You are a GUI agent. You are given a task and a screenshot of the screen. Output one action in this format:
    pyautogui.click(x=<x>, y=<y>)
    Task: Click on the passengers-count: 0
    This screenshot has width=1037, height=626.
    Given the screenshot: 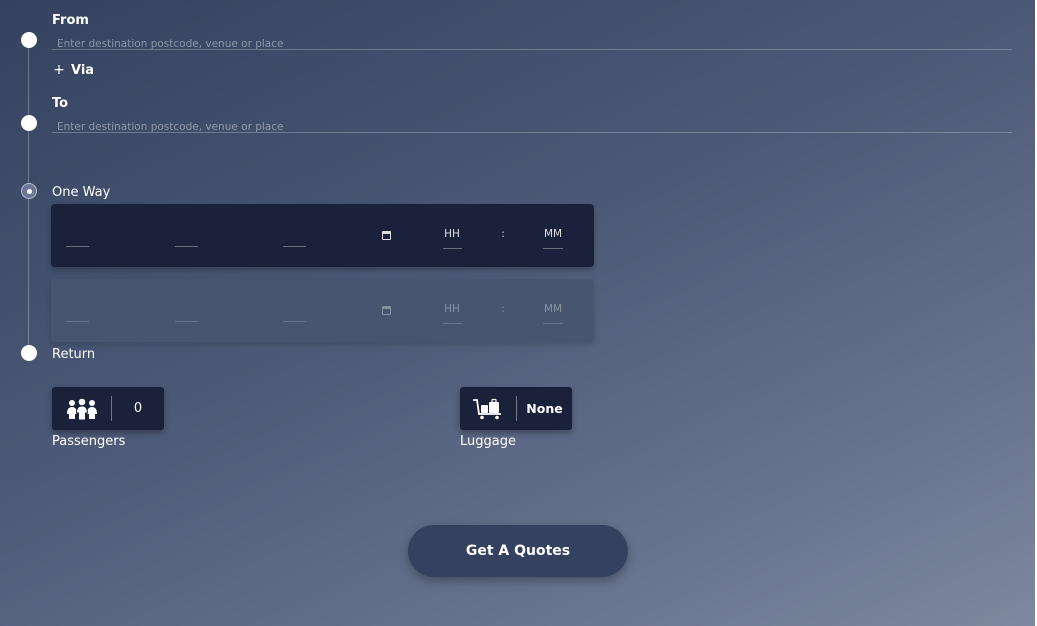 What is the action you would take?
    pyautogui.click(x=138, y=408)
    